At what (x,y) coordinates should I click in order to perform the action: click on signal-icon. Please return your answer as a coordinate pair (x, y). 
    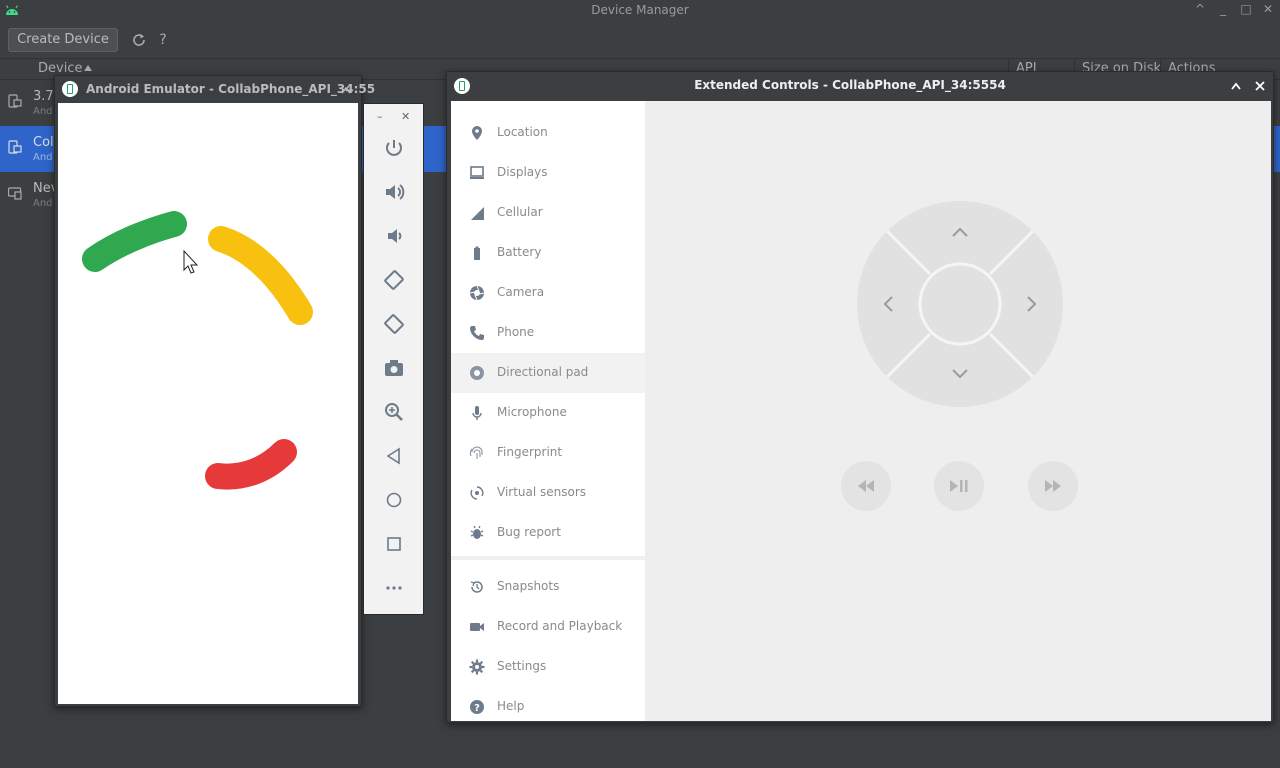
    Looking at the image, I should click on (477, 213).